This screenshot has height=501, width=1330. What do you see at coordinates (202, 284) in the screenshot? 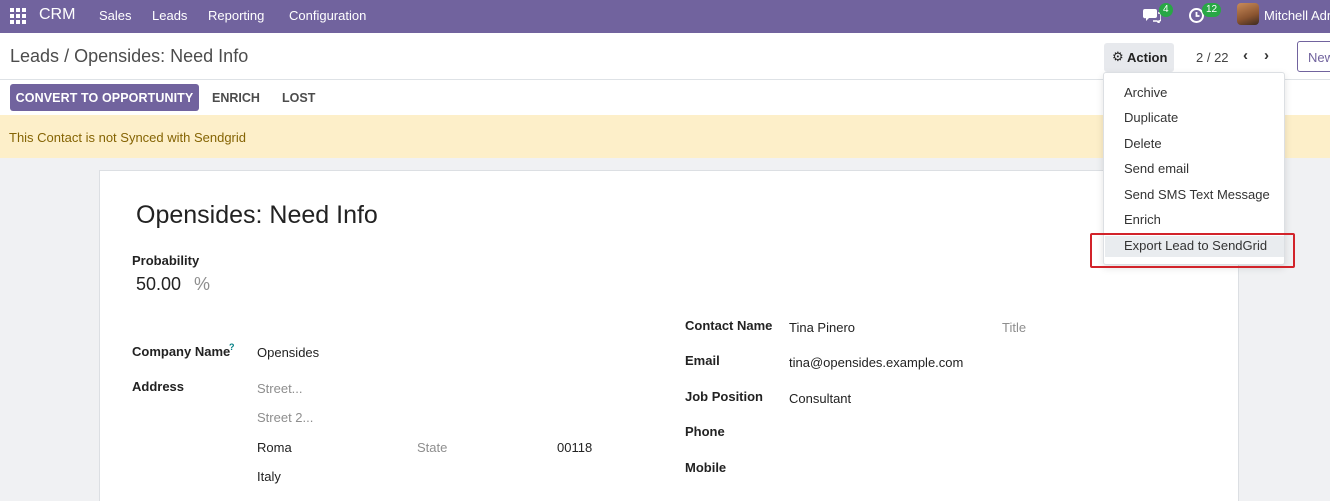
I see `probability-unit: %` at bounding box center [202, 284].